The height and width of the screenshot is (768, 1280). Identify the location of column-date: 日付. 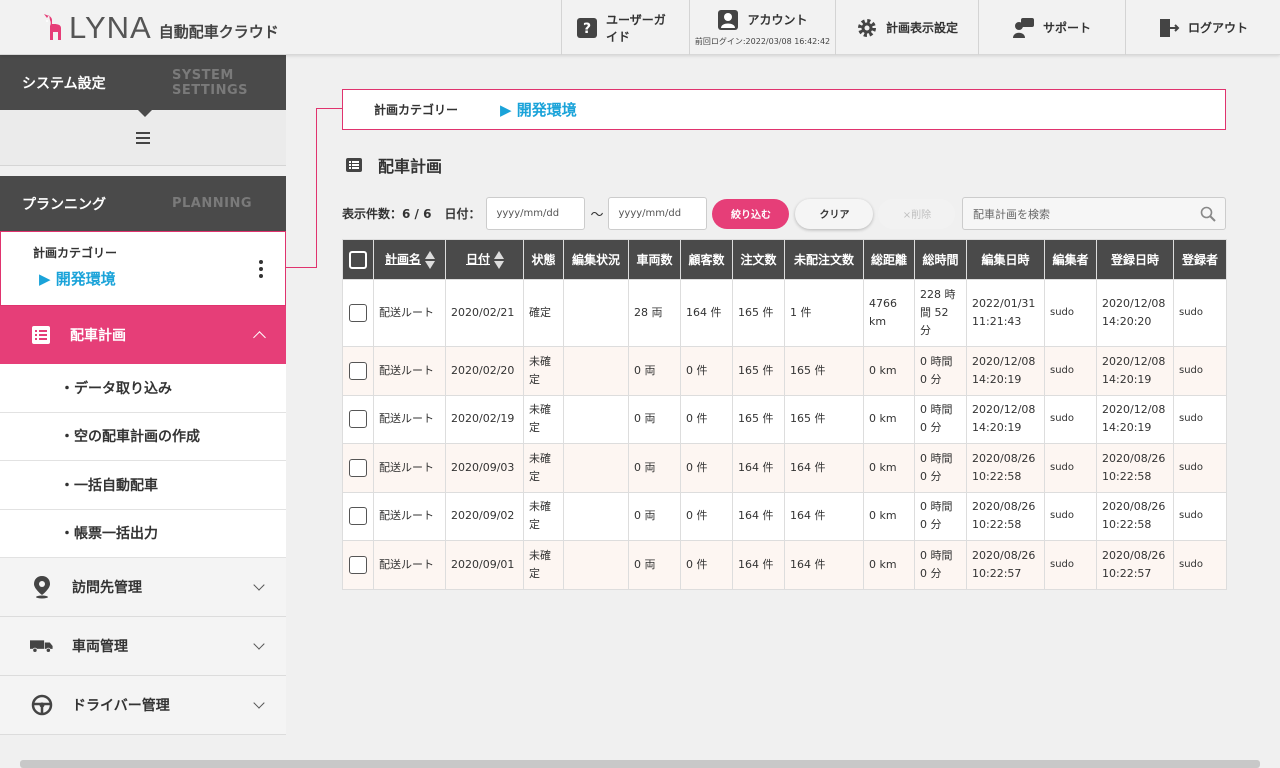
(484, 259).